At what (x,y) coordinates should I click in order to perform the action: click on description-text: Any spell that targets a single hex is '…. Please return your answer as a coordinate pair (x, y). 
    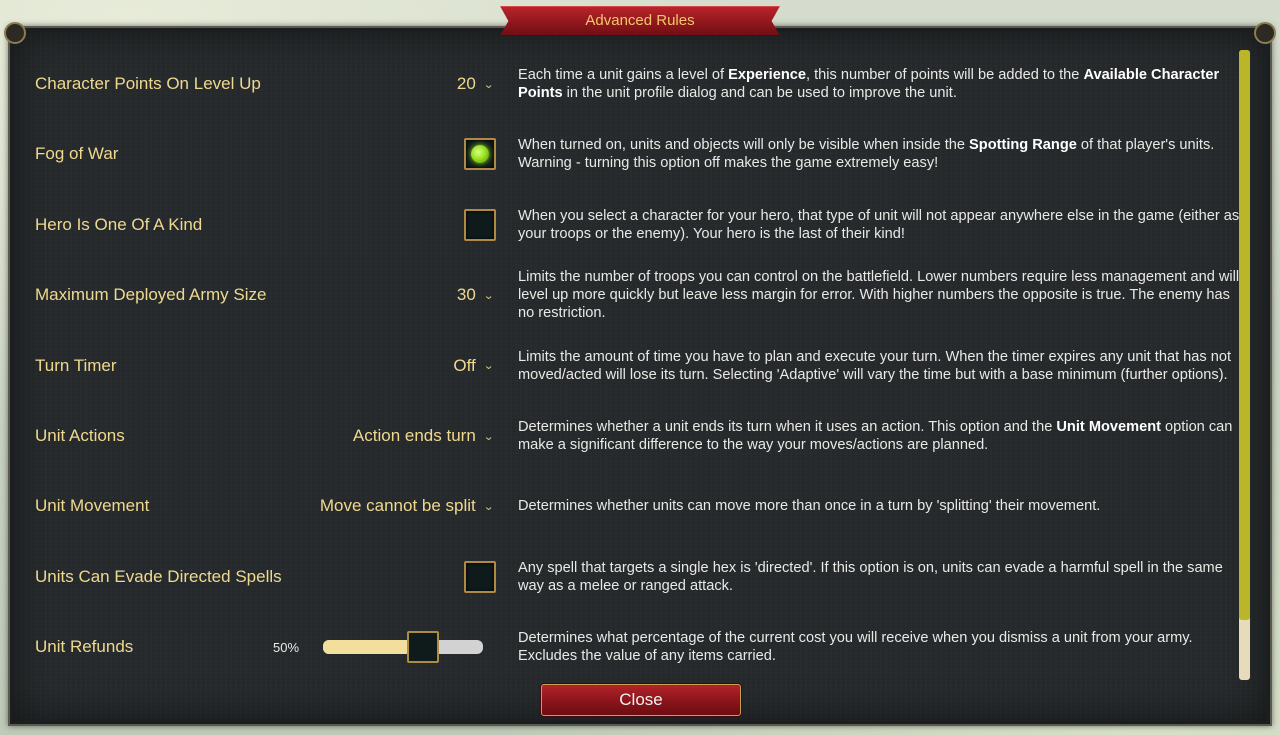
    Looking at the image, I should click on (870, 576).